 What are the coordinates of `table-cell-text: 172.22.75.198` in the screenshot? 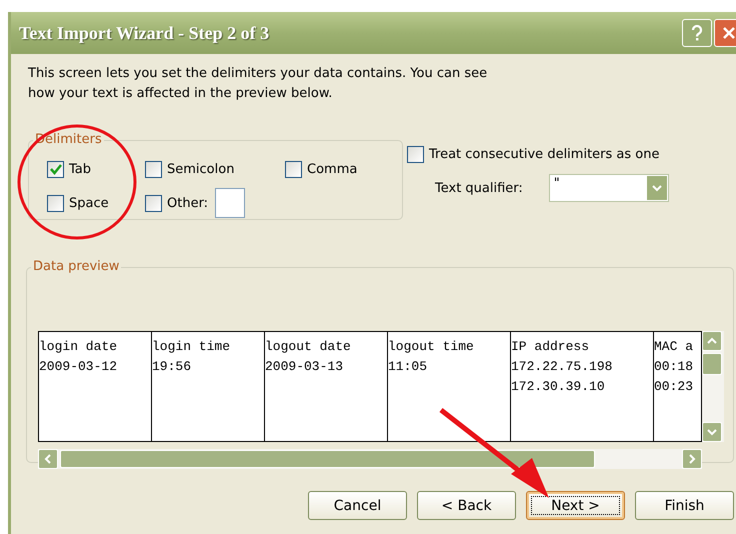 It's located at (562, 367).